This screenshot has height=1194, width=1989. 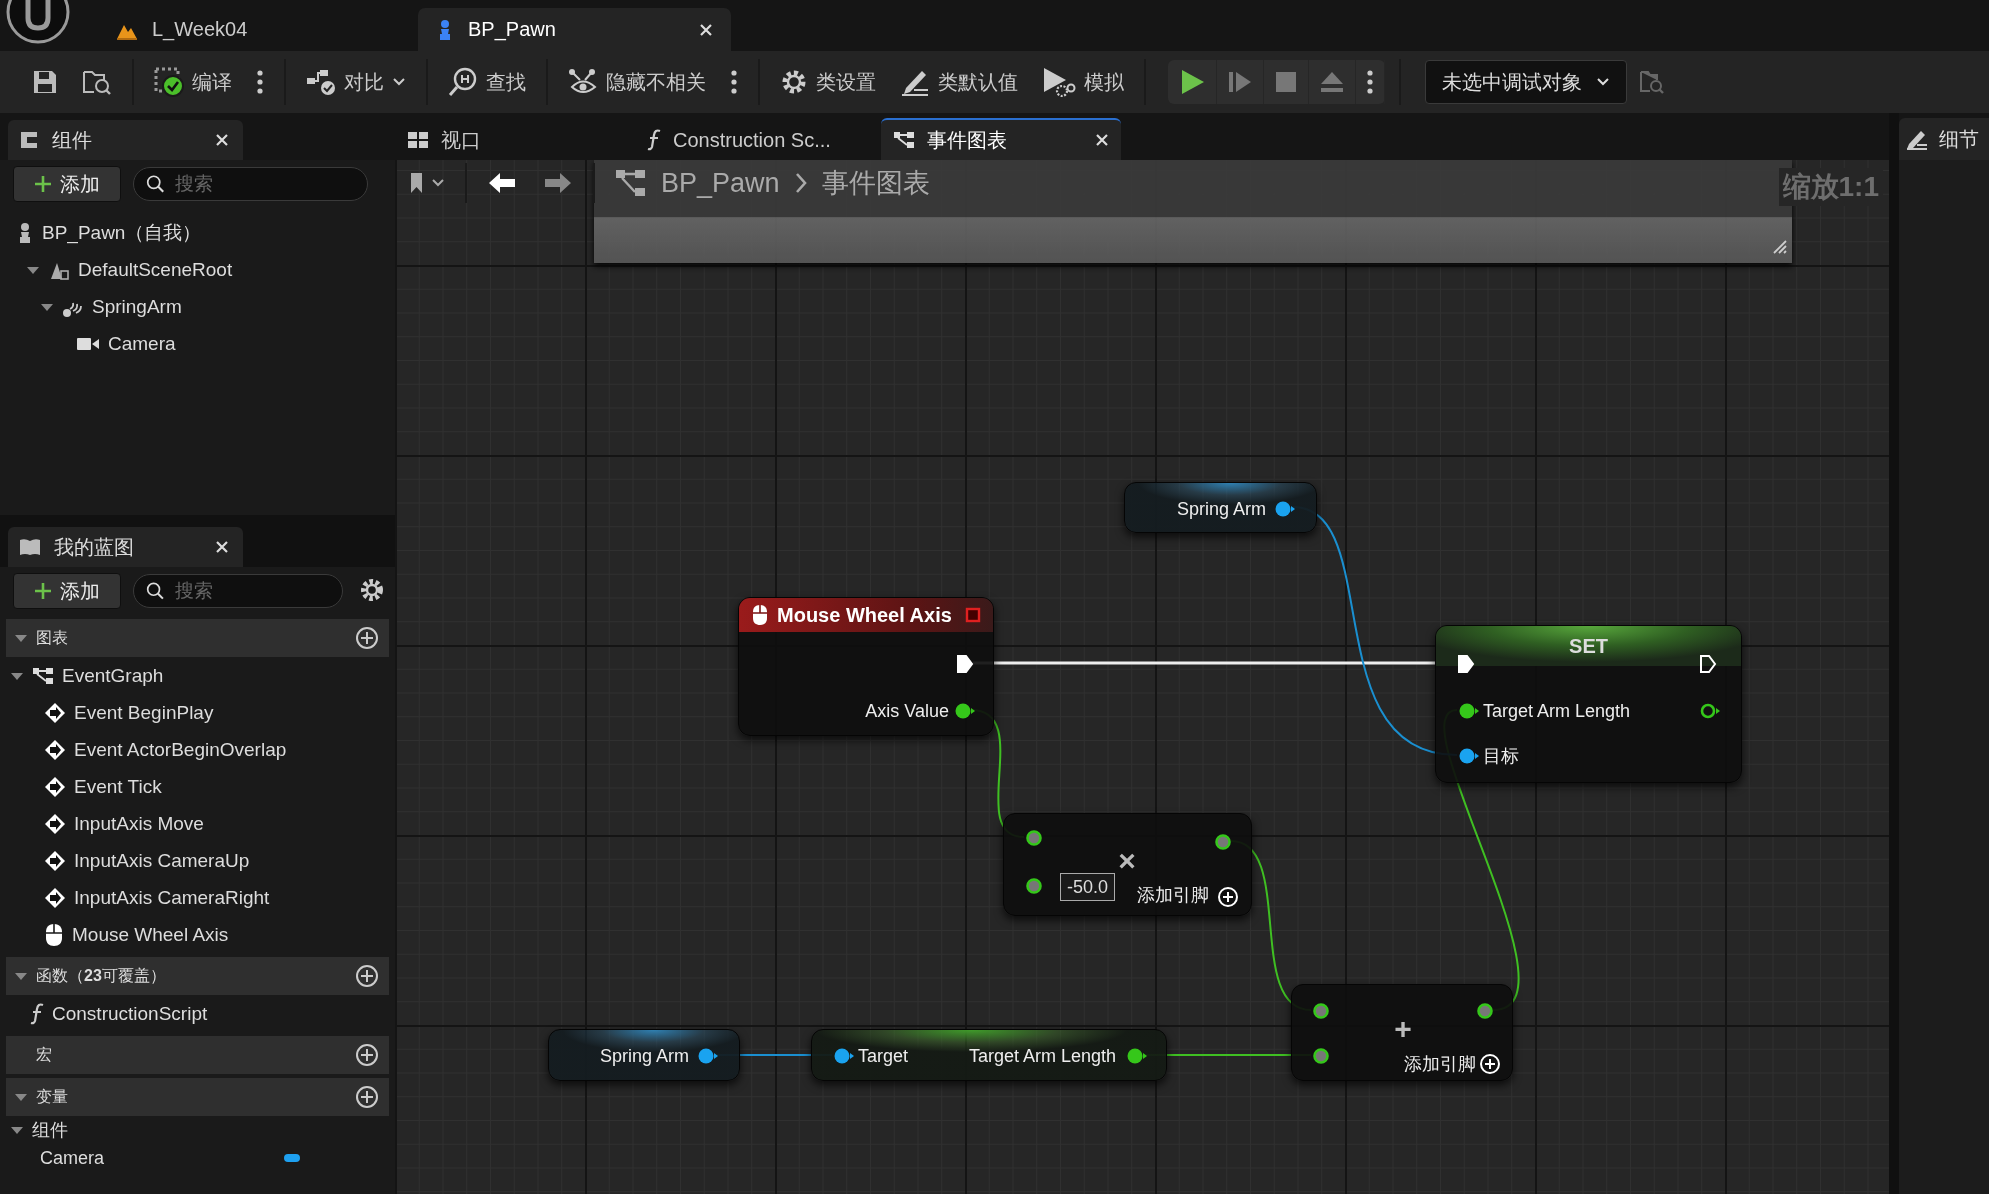 I want to click on mouse-icon, so click(x=760, y=615).